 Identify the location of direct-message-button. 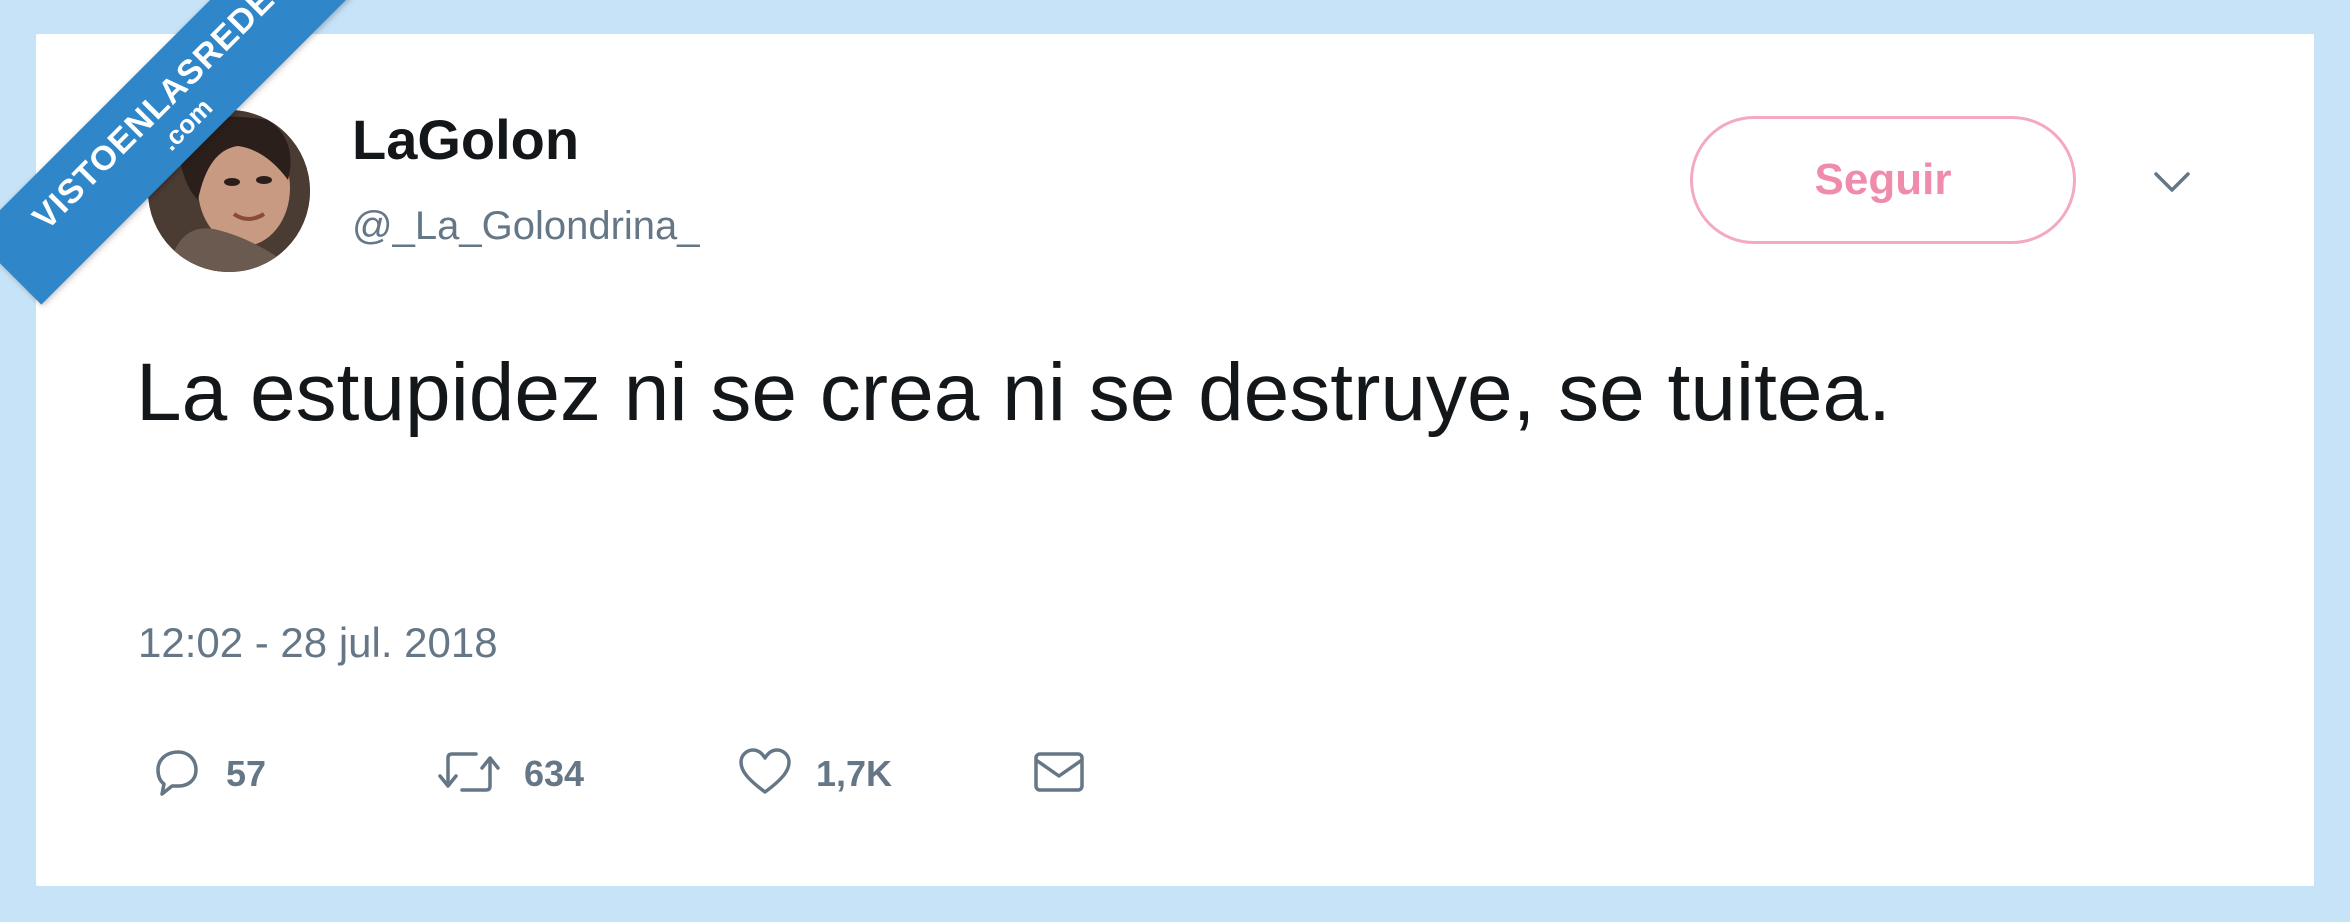
(1059, 774).